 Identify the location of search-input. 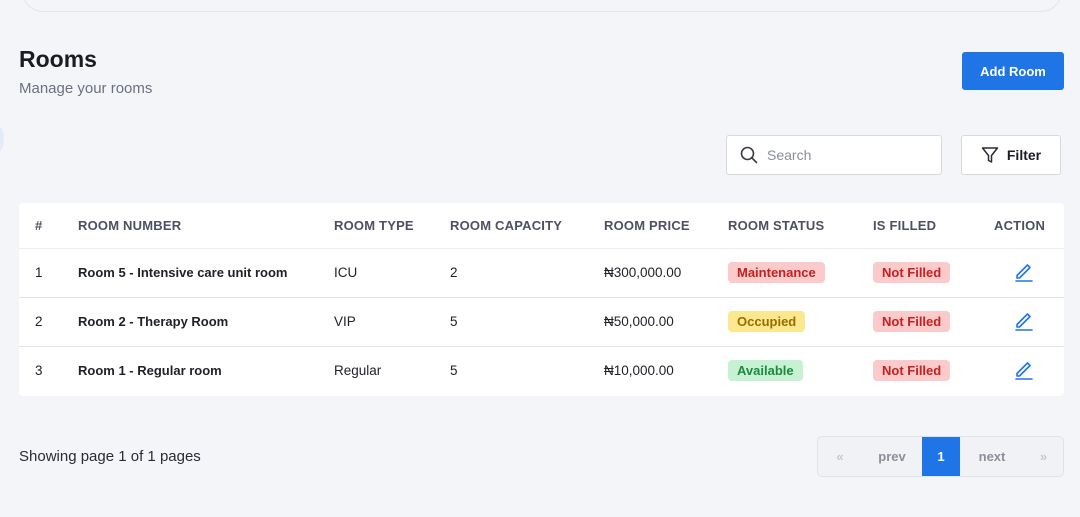
(842, 155).